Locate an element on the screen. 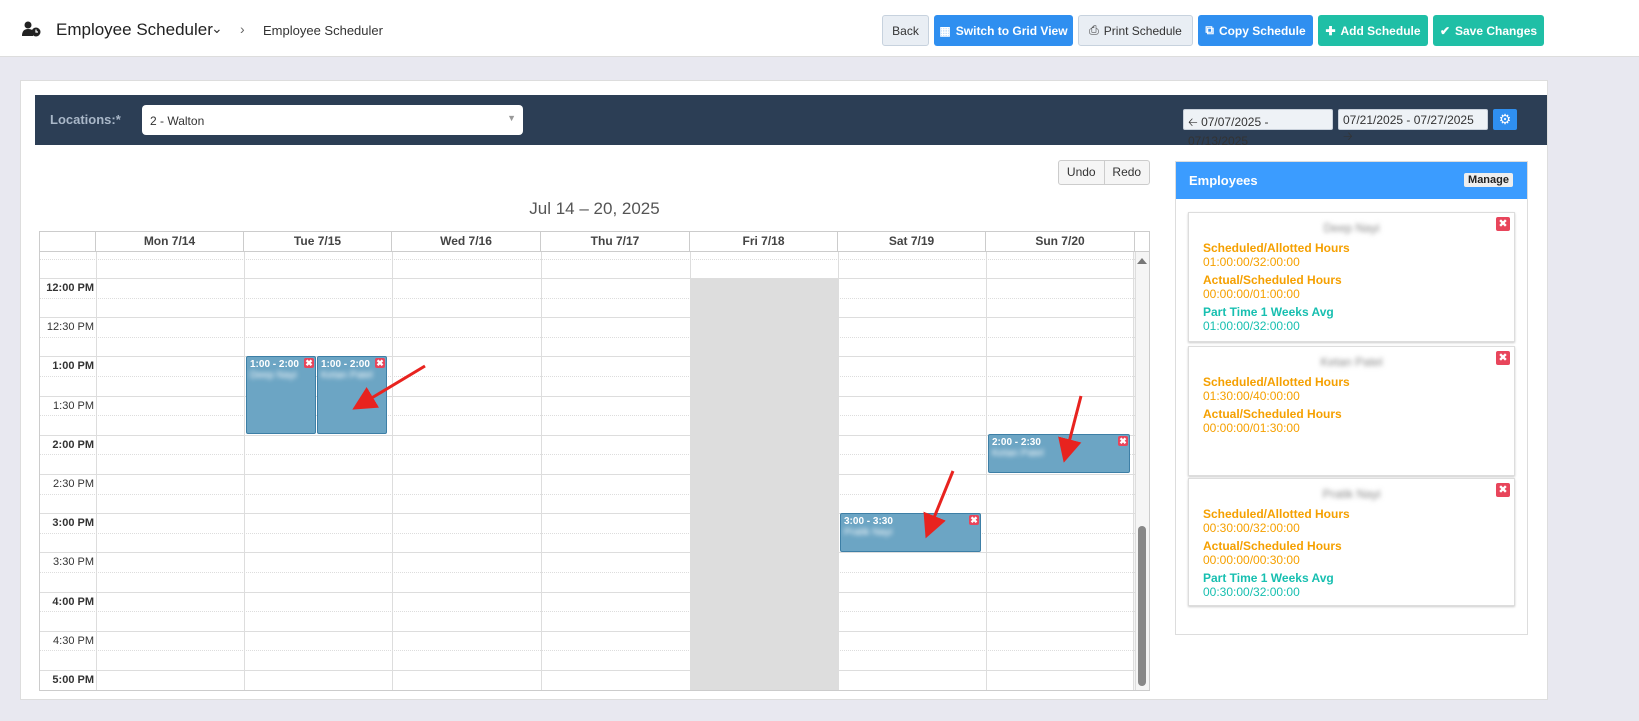 Image resolution: width=1639 pixels, height=721 pixels. time-label: 2:30 PM is located at coordinates (73, 484).